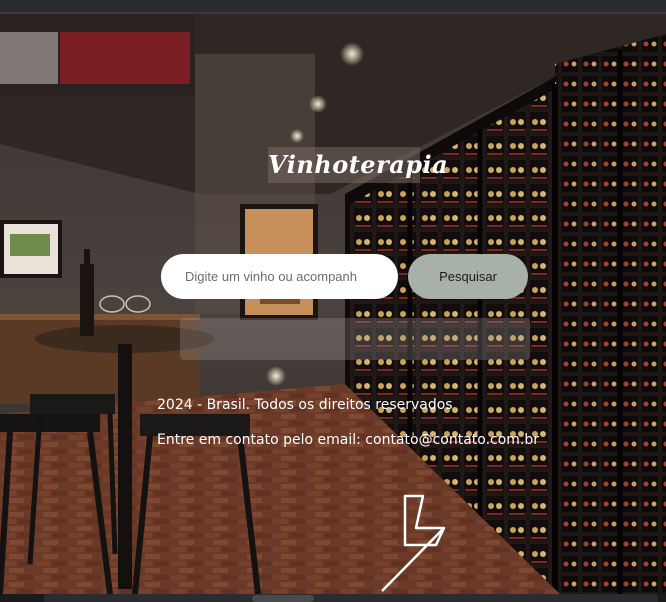 The width and height of the screenshot is (666, 602). Describe the element at coordinates (468, 276) in the screenshot. I see `search-button: Pesquisar` at that location.